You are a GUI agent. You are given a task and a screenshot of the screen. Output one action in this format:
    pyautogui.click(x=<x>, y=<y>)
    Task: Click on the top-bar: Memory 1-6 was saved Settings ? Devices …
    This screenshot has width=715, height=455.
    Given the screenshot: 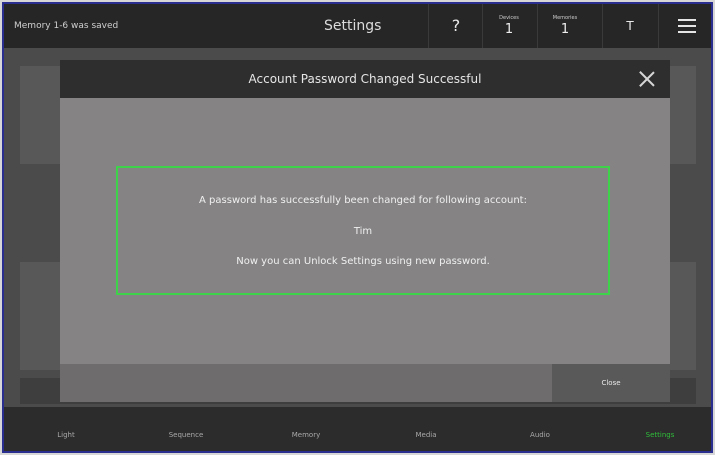 What is the action you would take?
    pyautogui.click(x=357, y=26)
    